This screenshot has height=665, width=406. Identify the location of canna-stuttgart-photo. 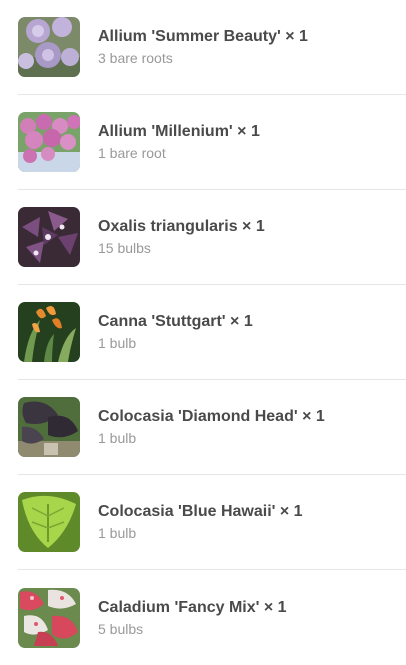
(49, 332).